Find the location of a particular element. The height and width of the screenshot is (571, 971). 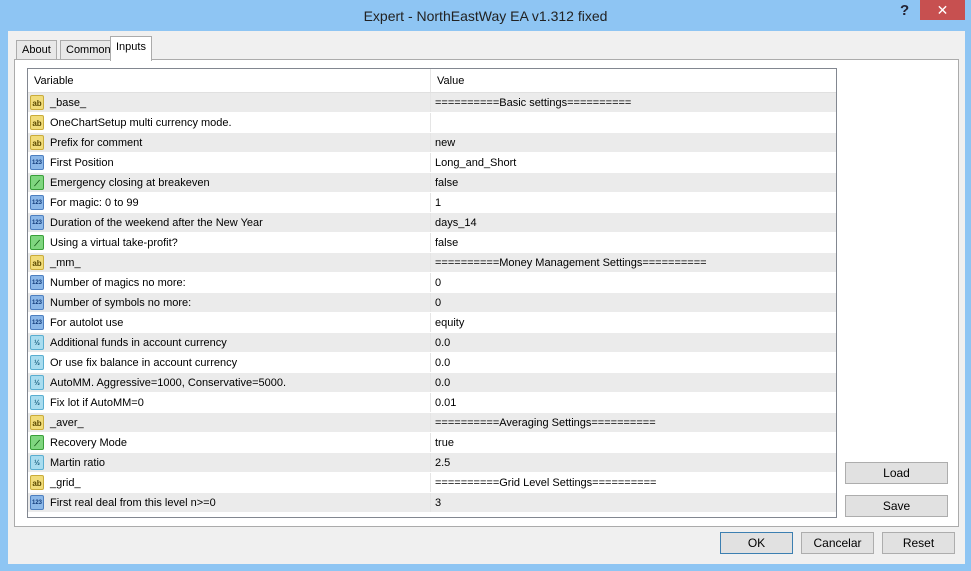

table-row: 123 First Position Long_and_Short is located at coordinates (432, 163).